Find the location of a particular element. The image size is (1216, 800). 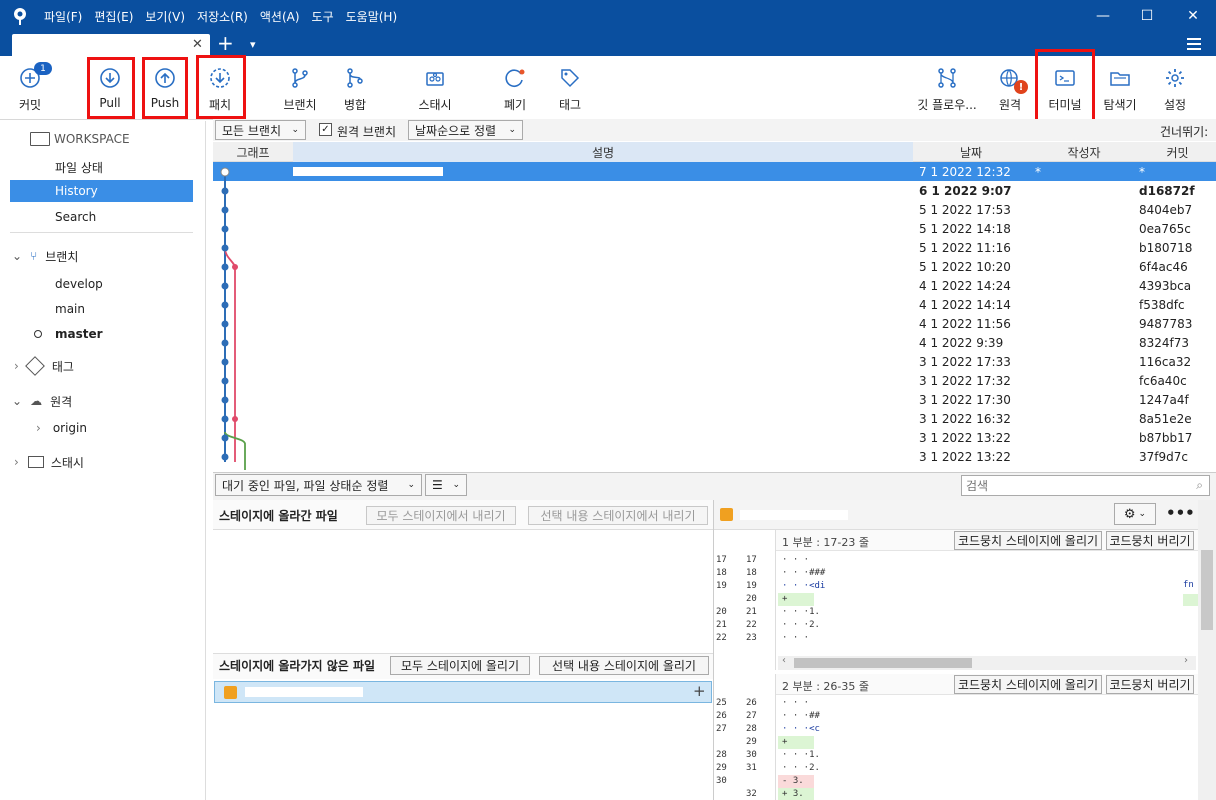

discard-button: 폐기 is located at coordinates (515, 87).